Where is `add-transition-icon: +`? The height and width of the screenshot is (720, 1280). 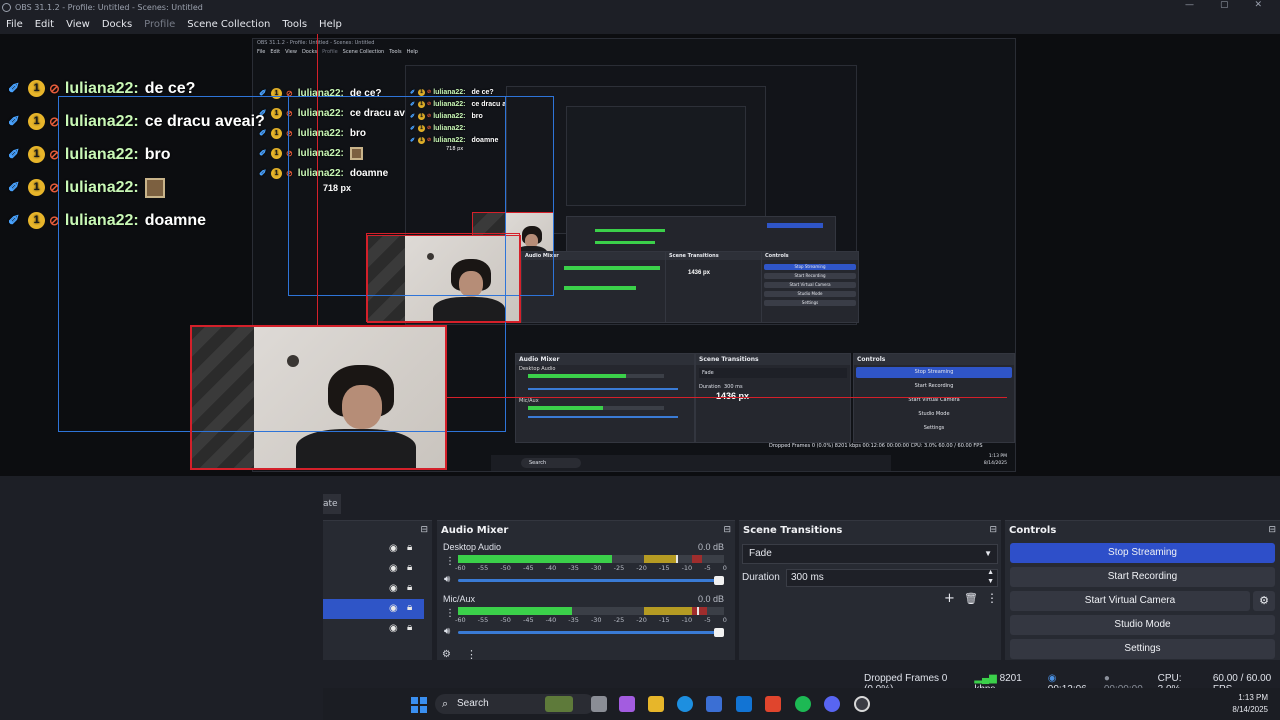 add-transition-icon: + is located at coordinates (949, 598).